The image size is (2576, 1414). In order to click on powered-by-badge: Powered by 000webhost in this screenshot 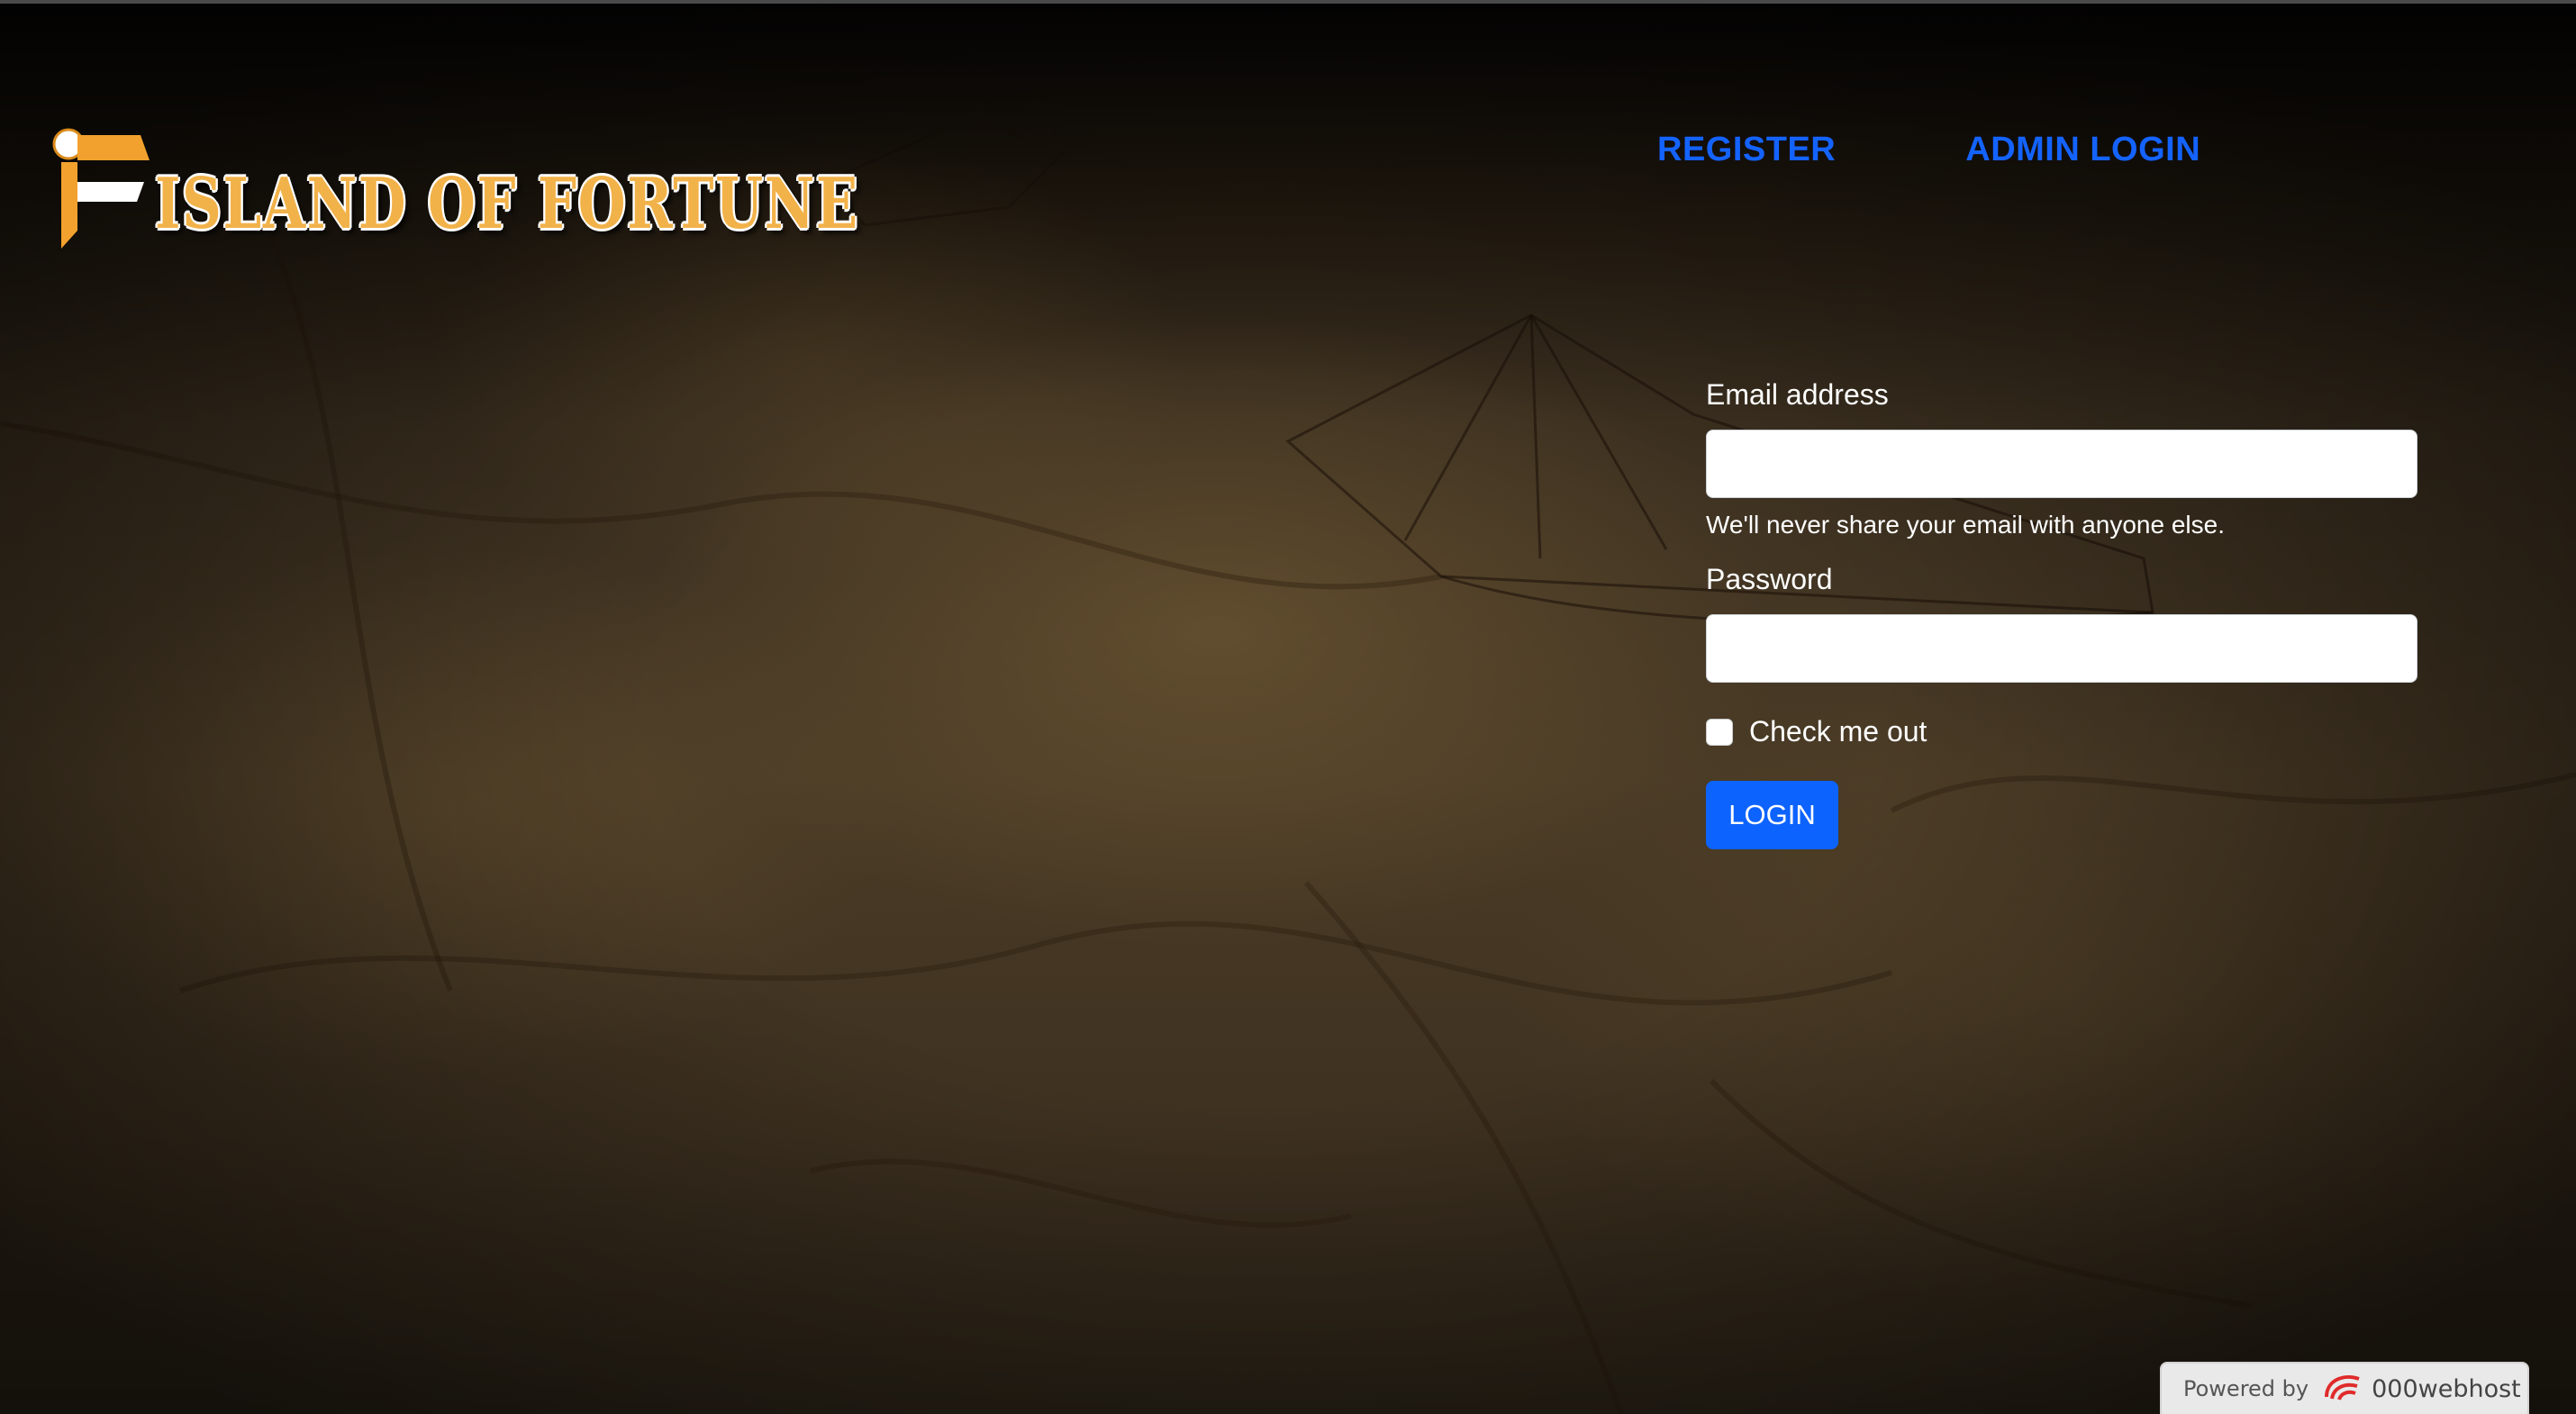, I will do `click(2344, 1388)`.